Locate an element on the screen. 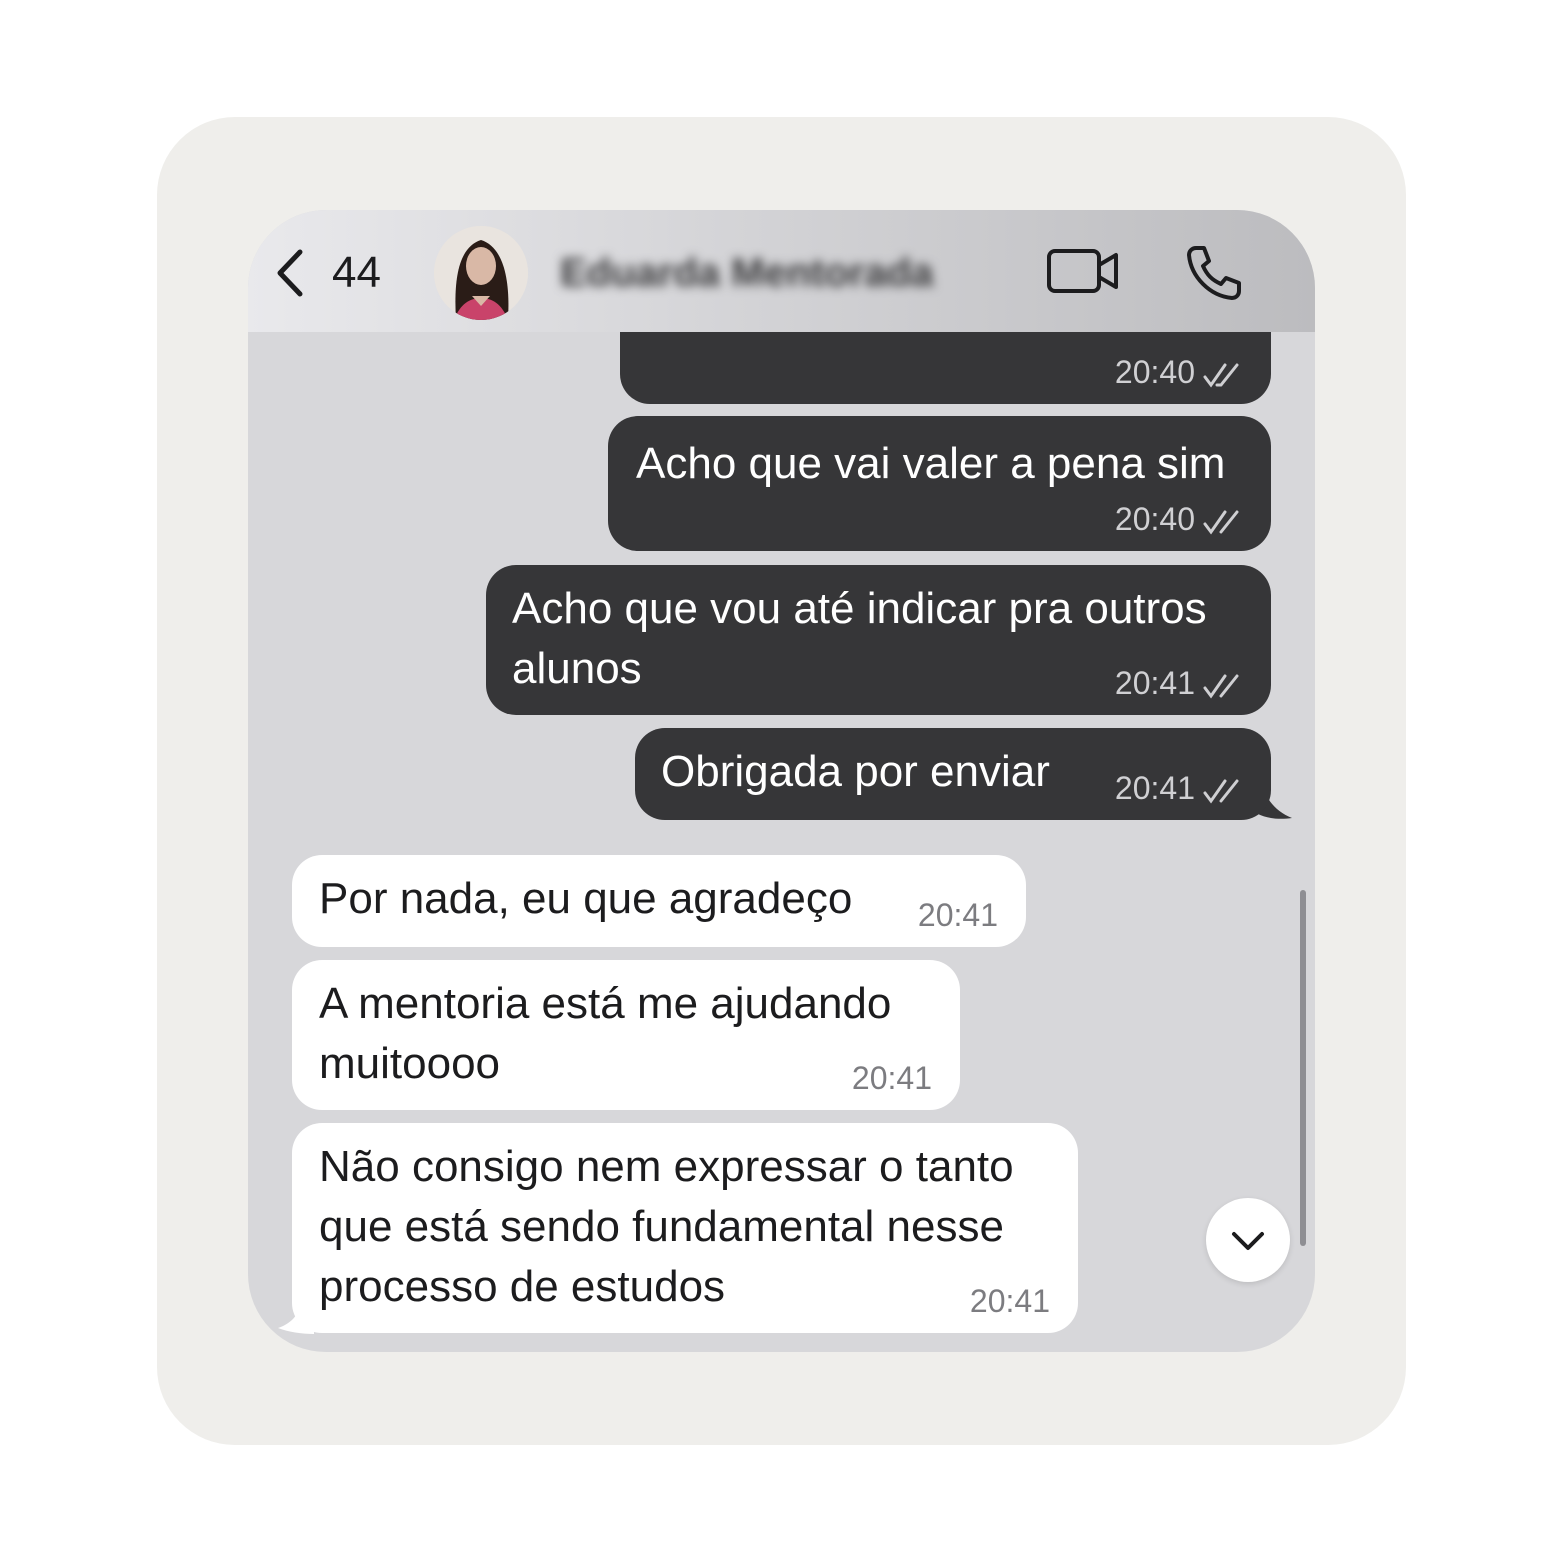 This screenshot has height=1563, width=1563. chevron-left-icon is located at coordinates (290, 273).